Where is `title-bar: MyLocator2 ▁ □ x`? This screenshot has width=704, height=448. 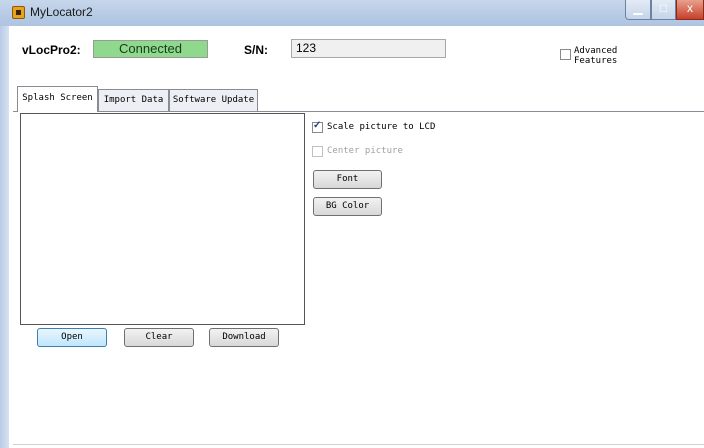
title-bar: MyLocator2 ▁ □ x is located at coordinates (352, 13).